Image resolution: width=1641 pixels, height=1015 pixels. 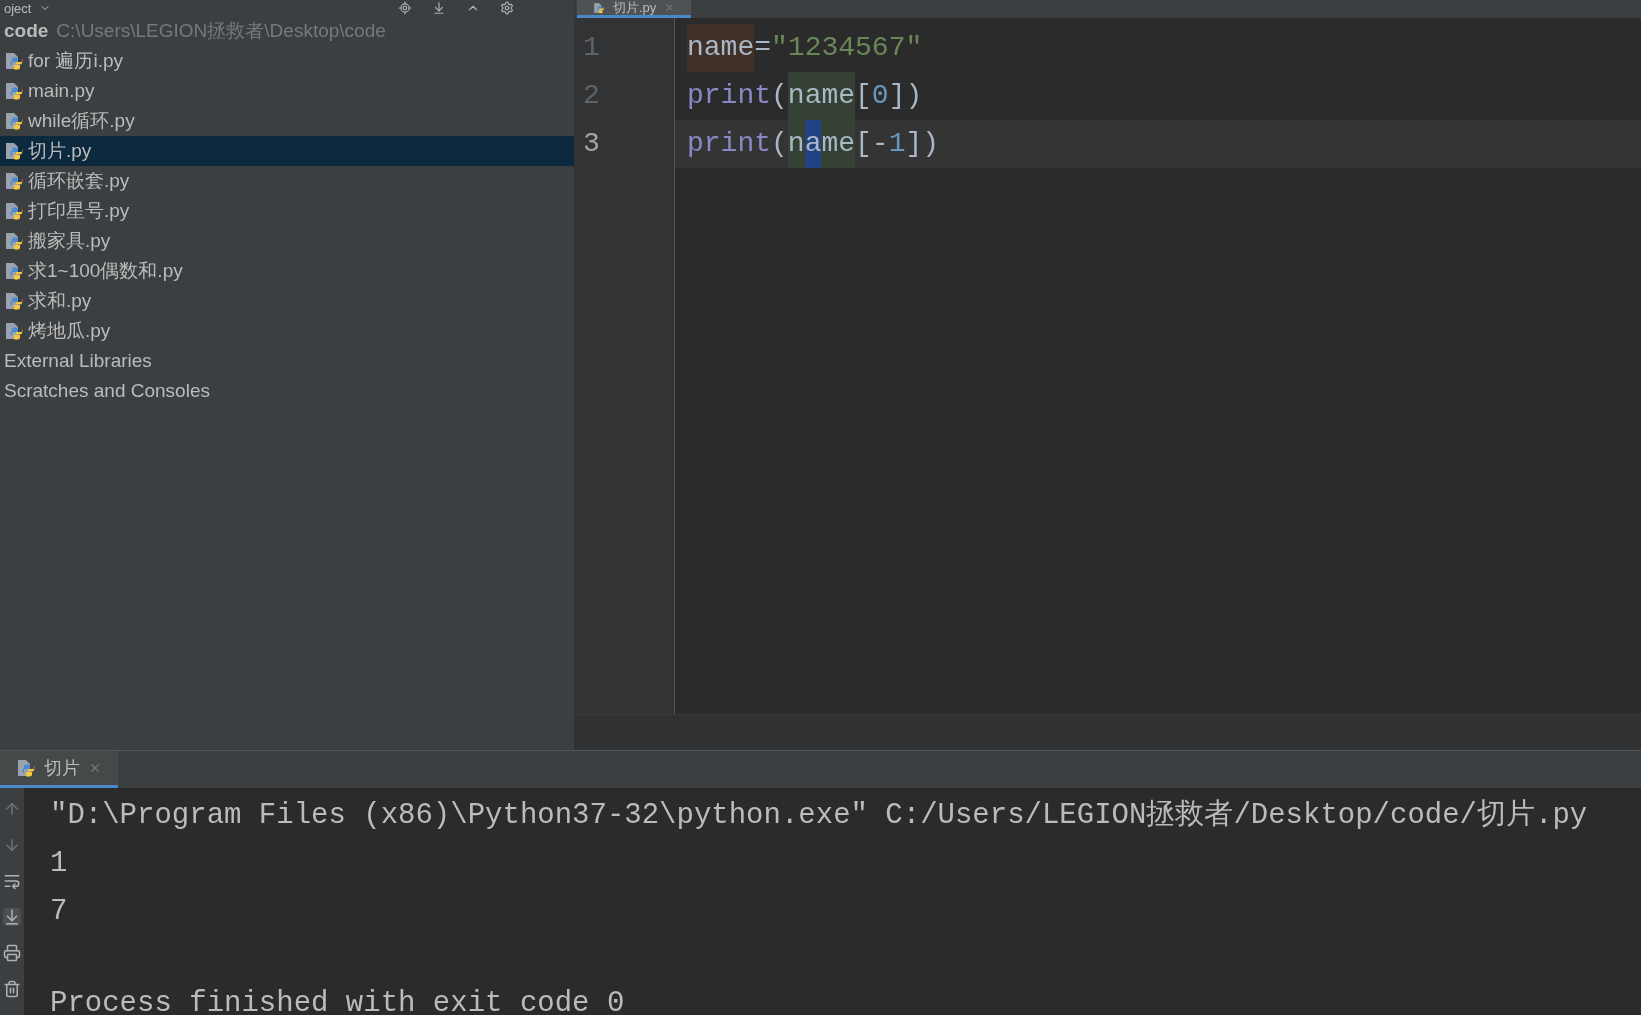 I want to click on line-number: 3, so click(x=591, y=144).